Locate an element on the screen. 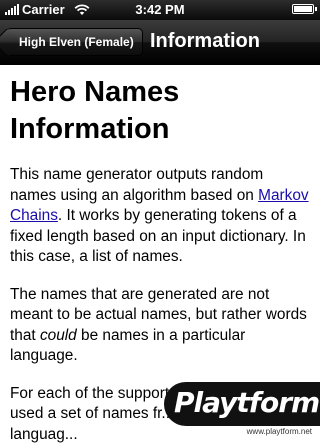 The height and width of the screenshot is (445, 320). status-bar: Carrier 3:42 PM is located at coordinates (160, 10).